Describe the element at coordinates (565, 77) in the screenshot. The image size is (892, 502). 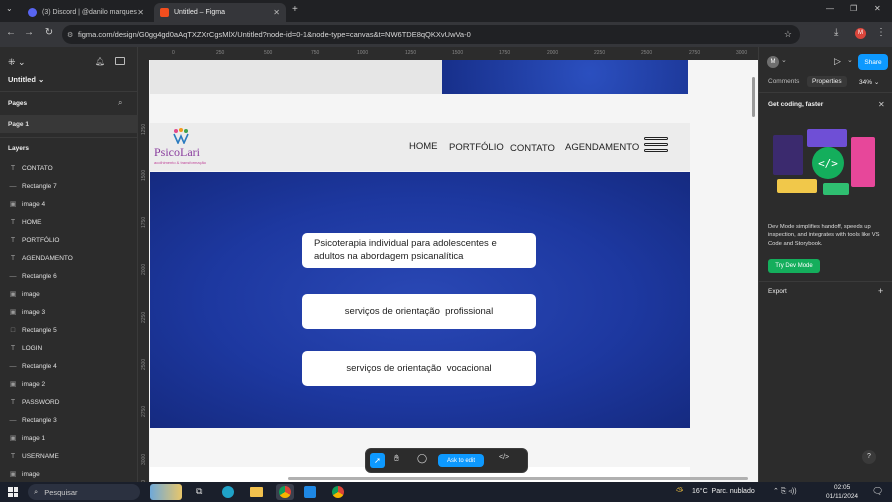
I see `frame-blue-block` at that location.